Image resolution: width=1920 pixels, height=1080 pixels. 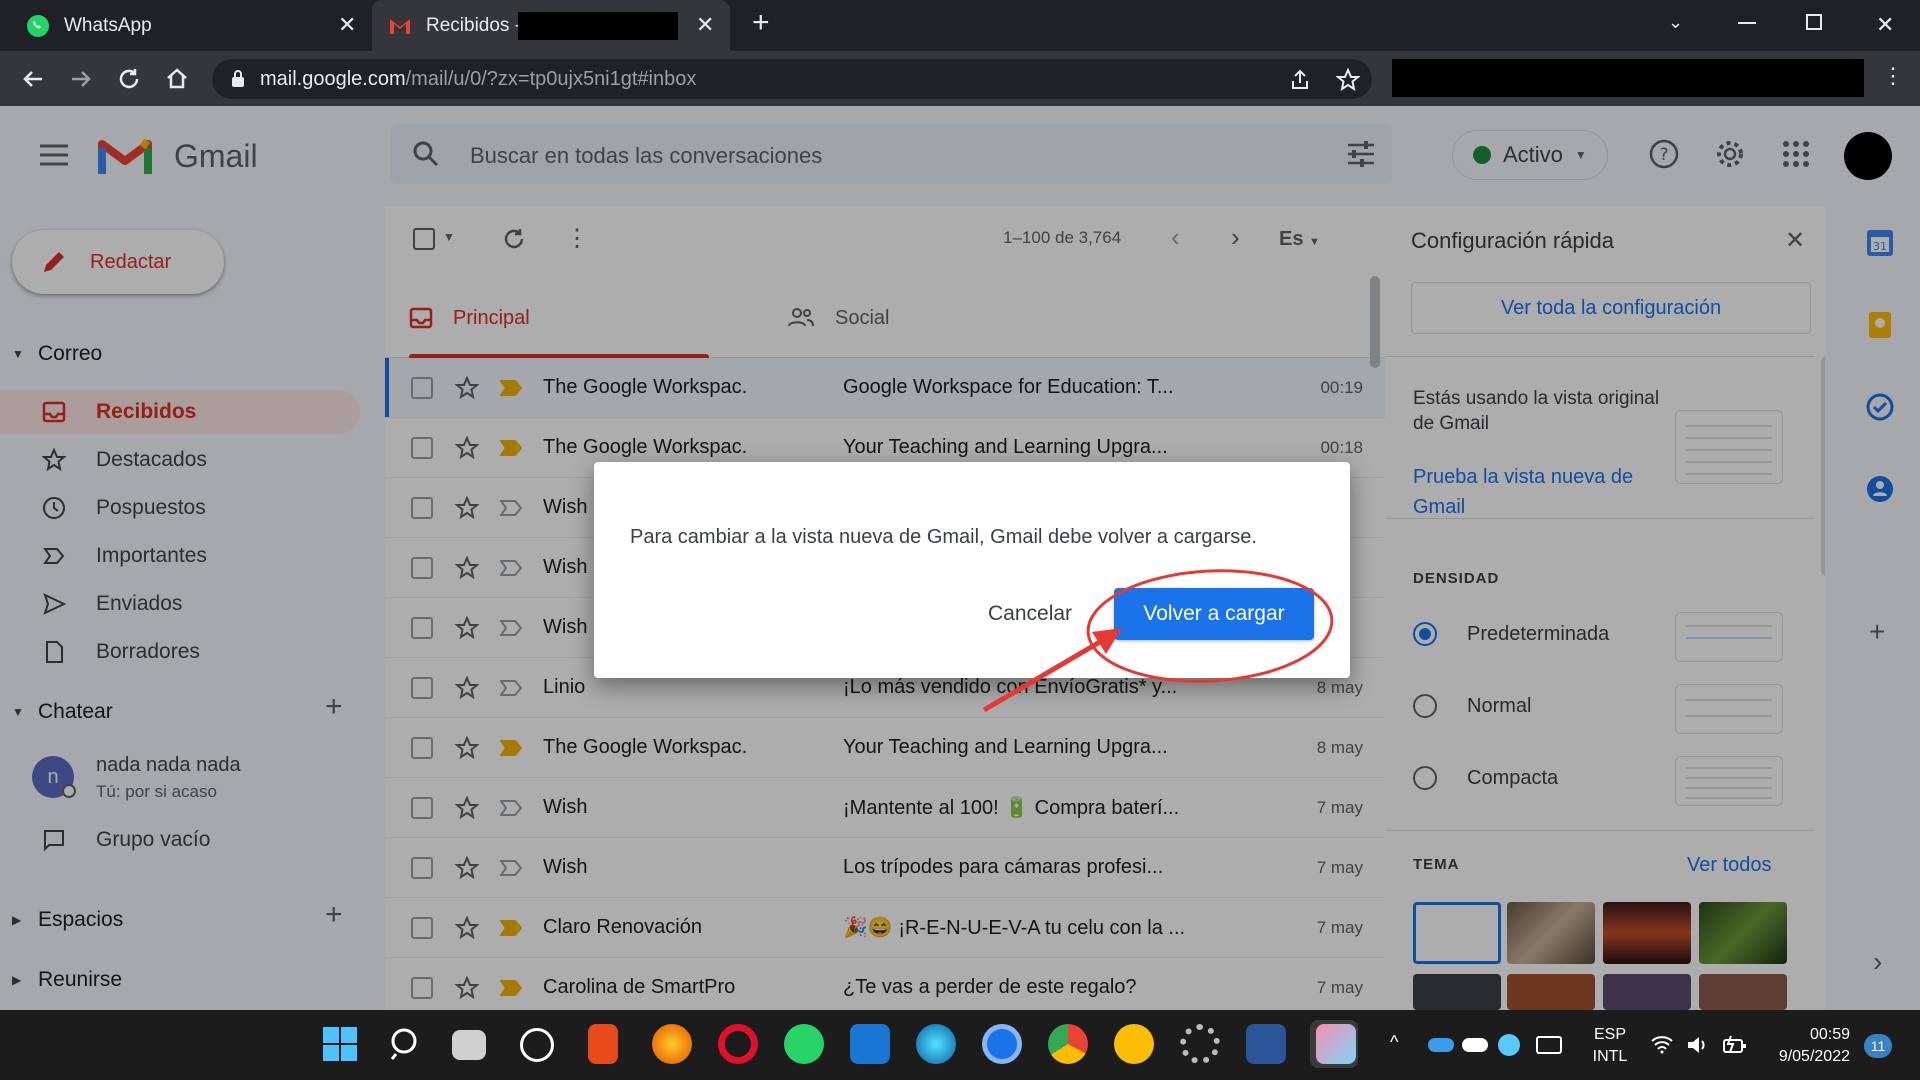 I want to click on edge-icon, so click(x=936, y=1044).